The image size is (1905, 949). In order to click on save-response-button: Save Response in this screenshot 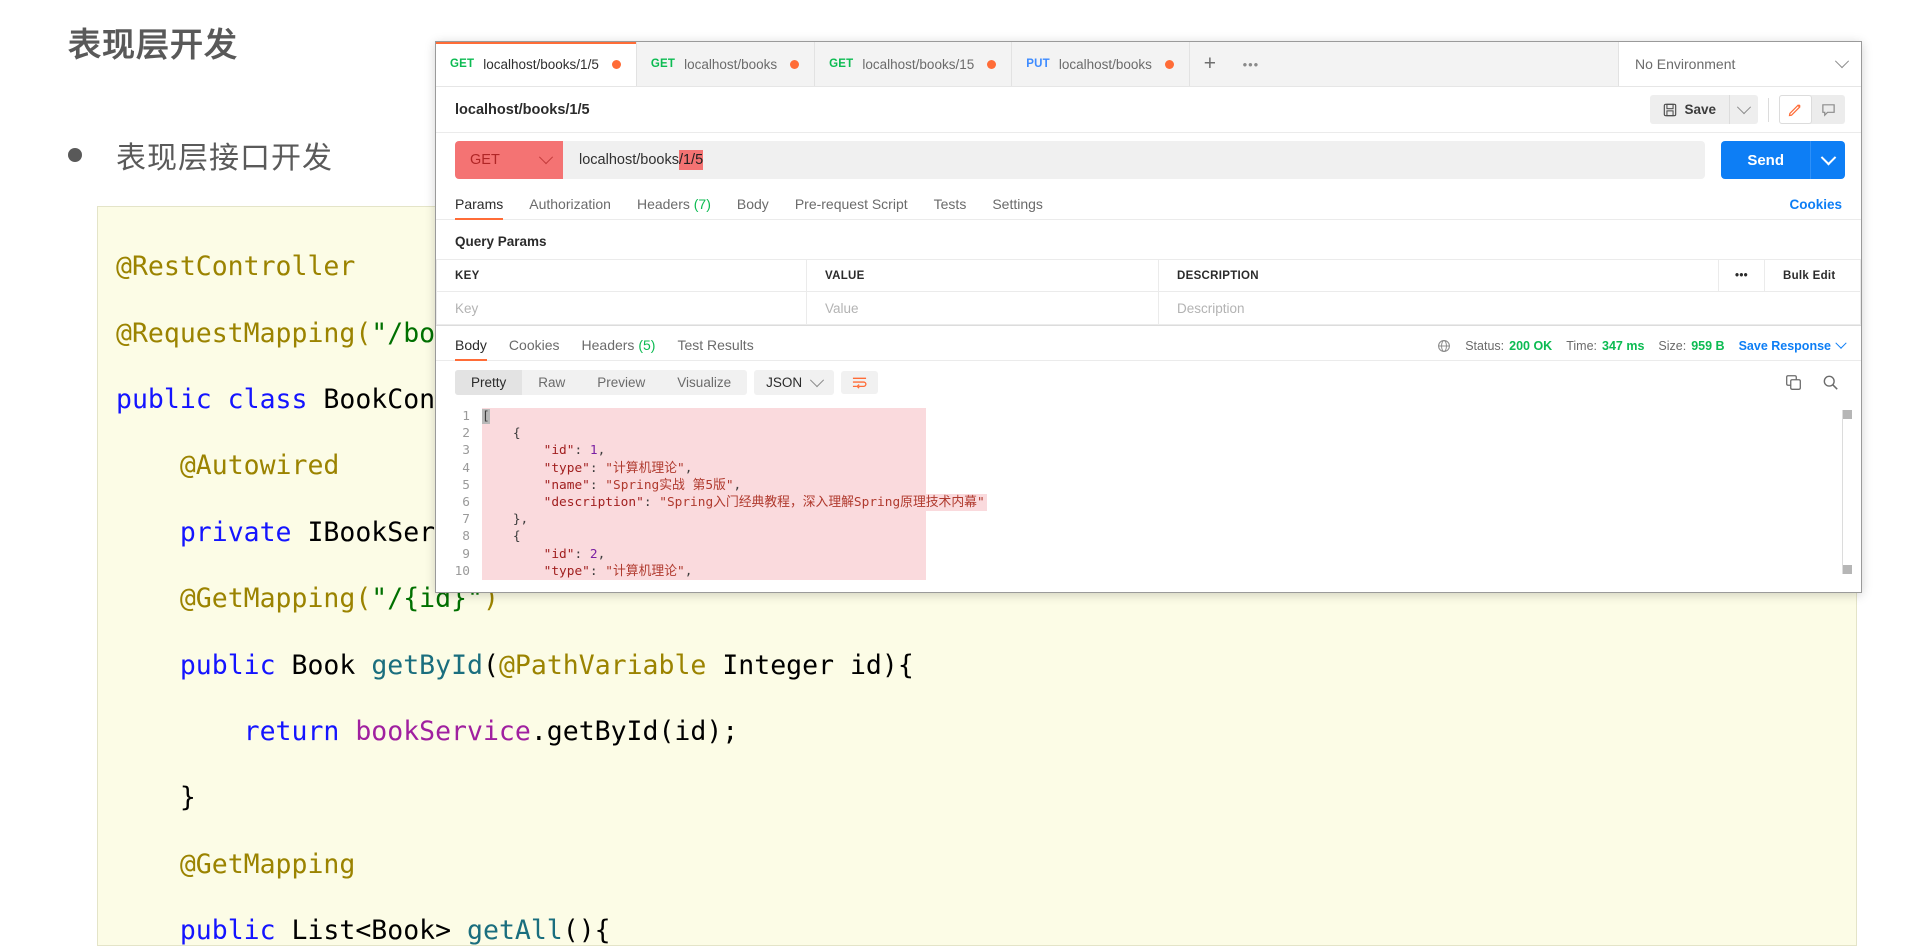, I will do `click(1792, 345)`.